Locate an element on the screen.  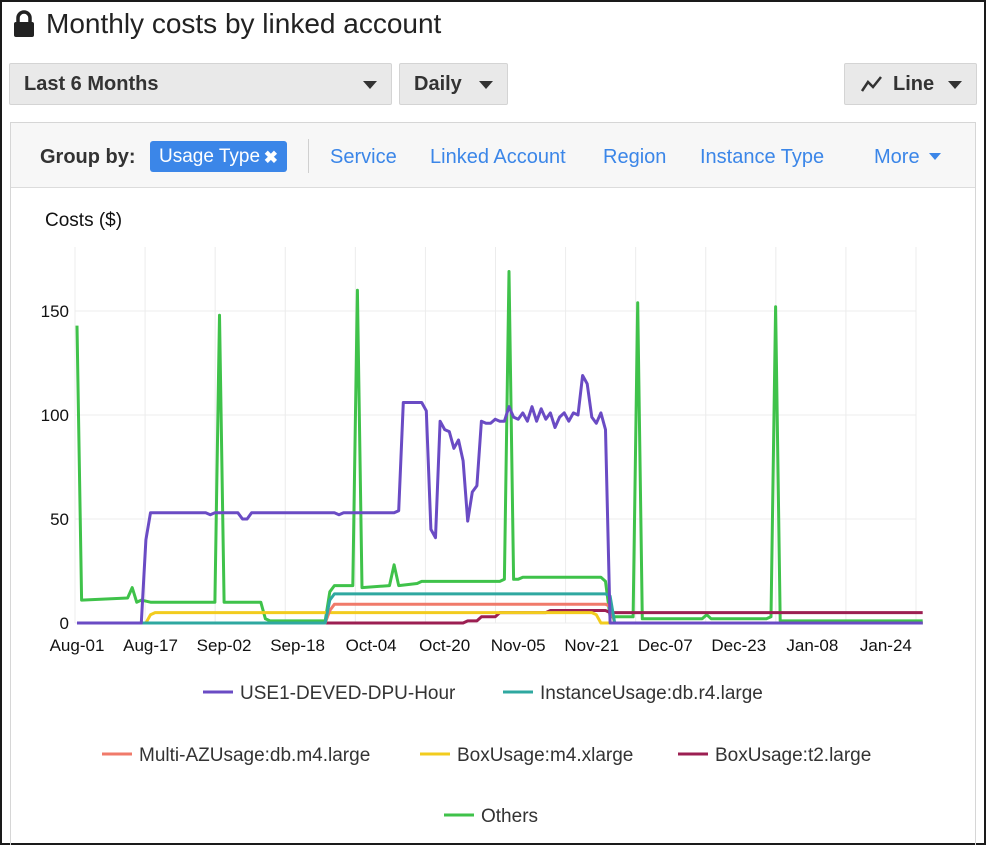
y-tick-label: 50 is located at coordinates (59, 519).